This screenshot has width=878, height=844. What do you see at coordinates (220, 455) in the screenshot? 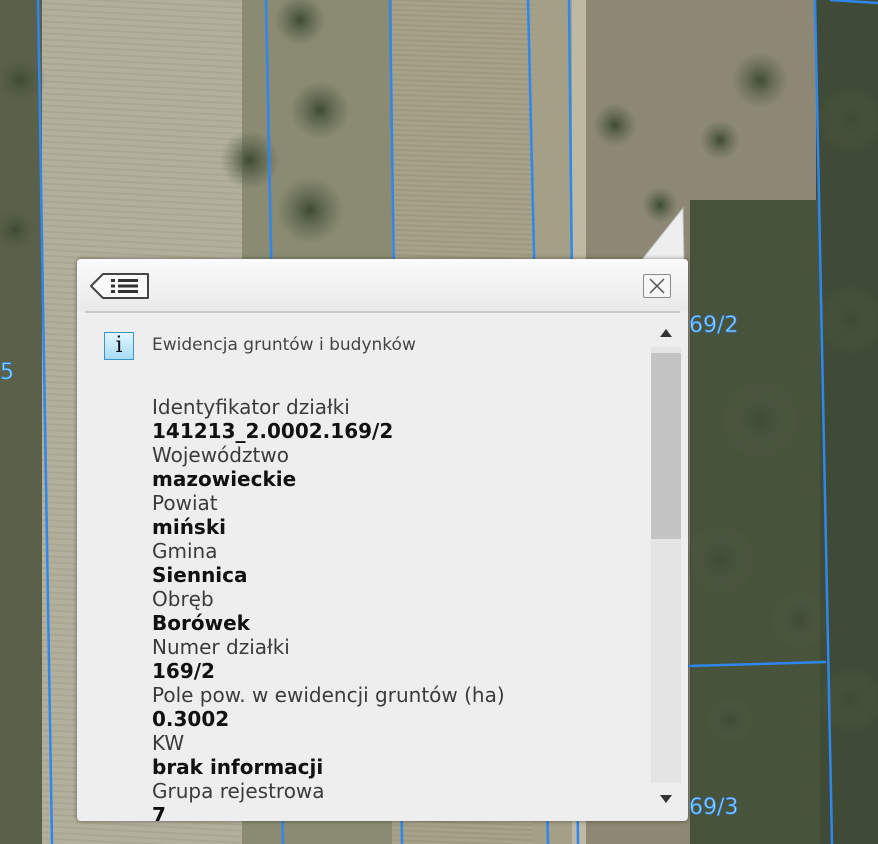
I see `attribute-label: Województwo` at bounding box center [220, 455].